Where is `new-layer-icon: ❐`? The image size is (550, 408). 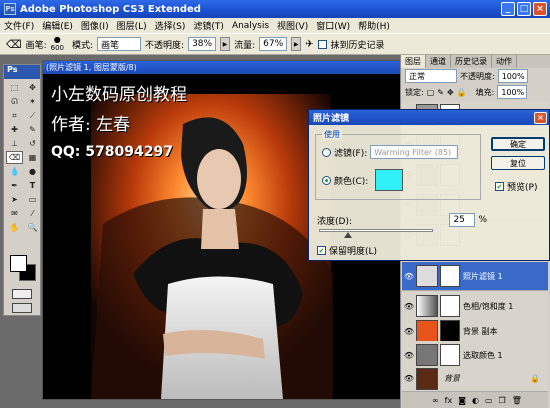 new-layer-icon: ❐ is located at coordinates (502, 400).